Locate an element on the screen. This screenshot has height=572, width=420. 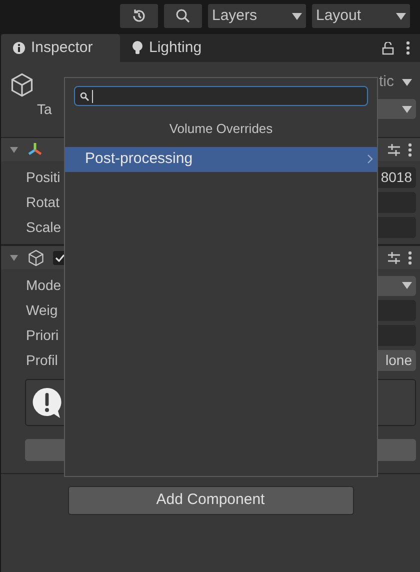
history-icon is located at coordinates (139, 16).